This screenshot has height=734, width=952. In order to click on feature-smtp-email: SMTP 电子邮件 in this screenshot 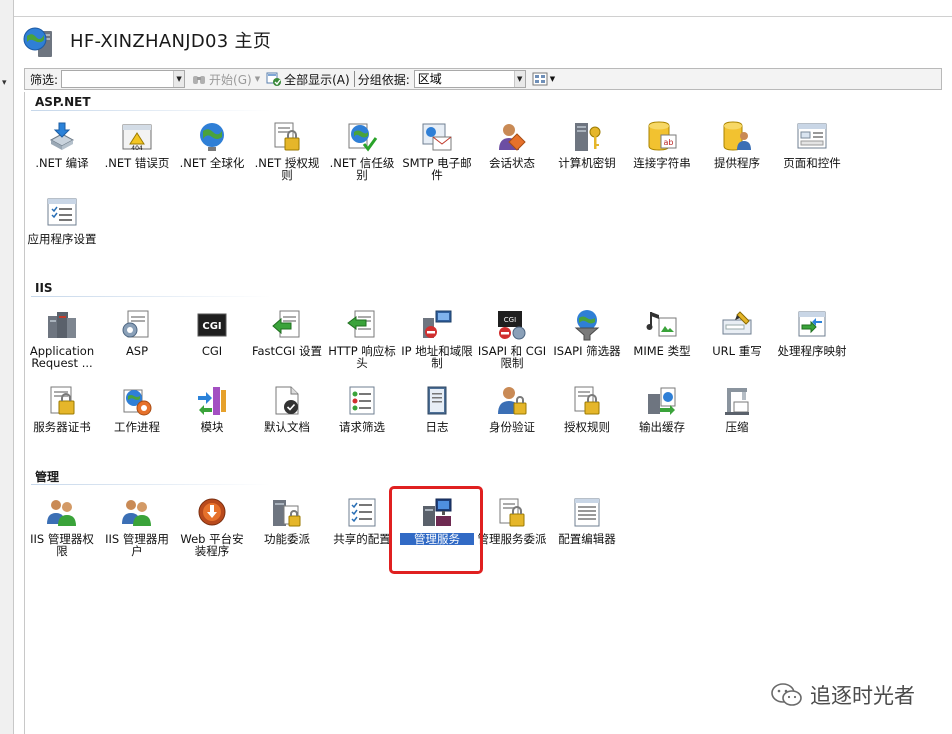, I will do `click(437, 149)`.